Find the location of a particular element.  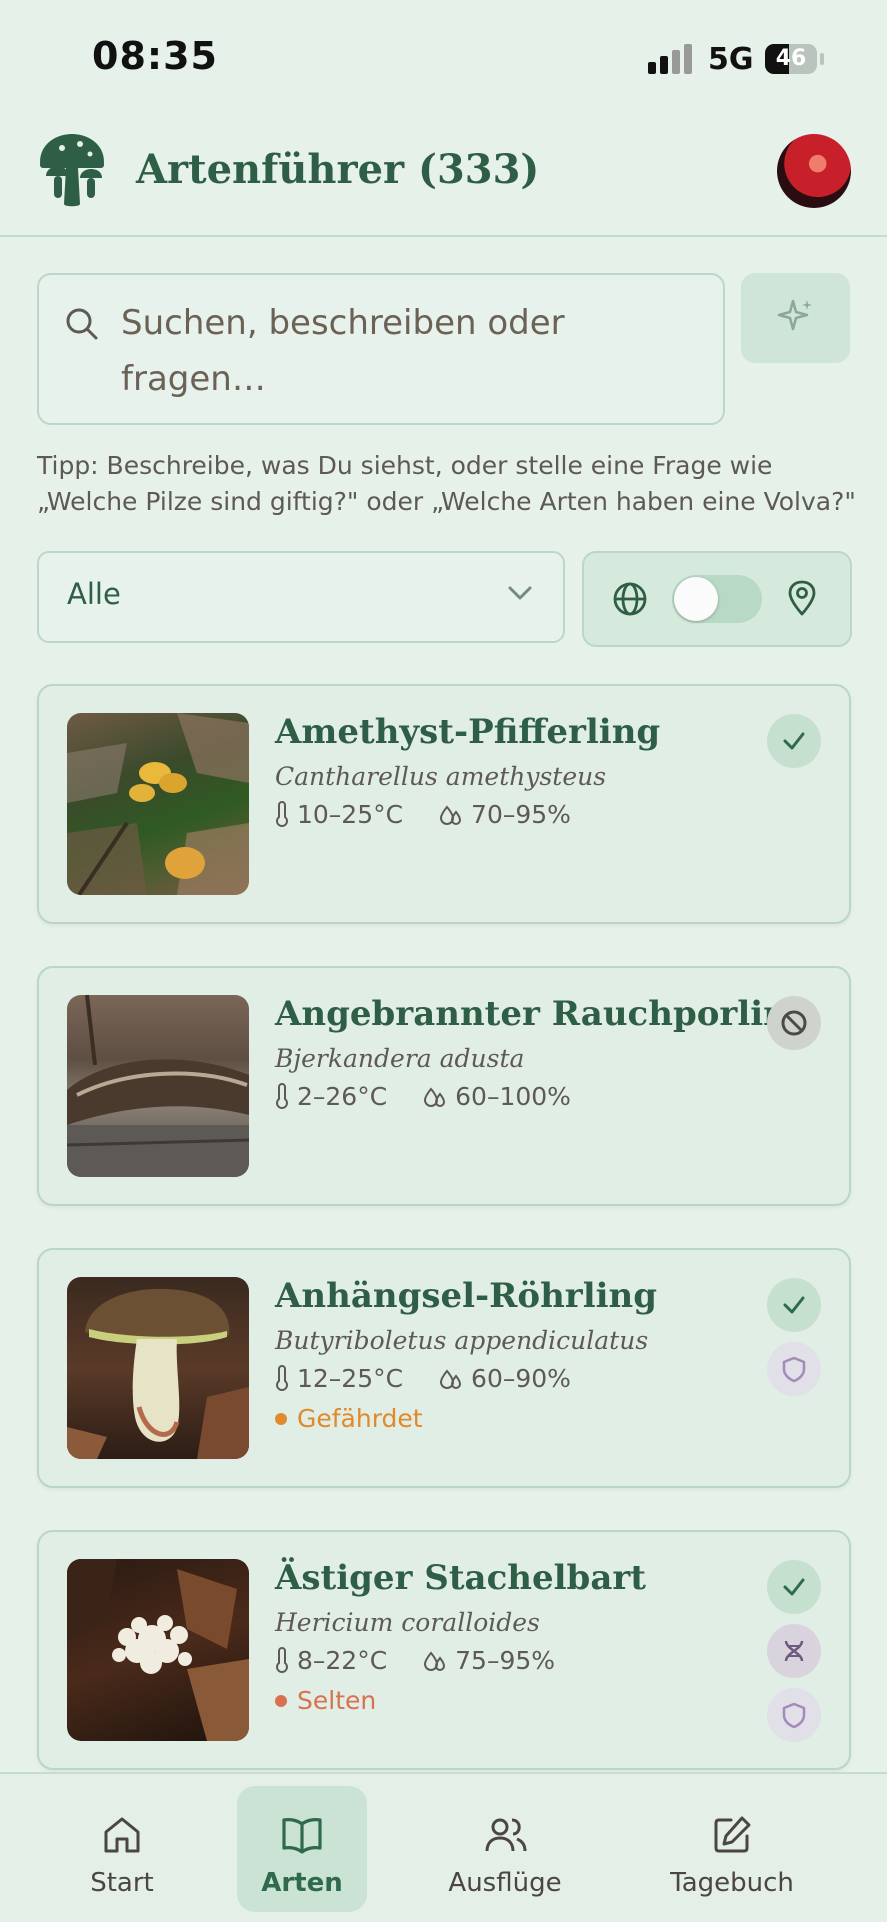

ban-icon is located at coordinates (794, 1023).